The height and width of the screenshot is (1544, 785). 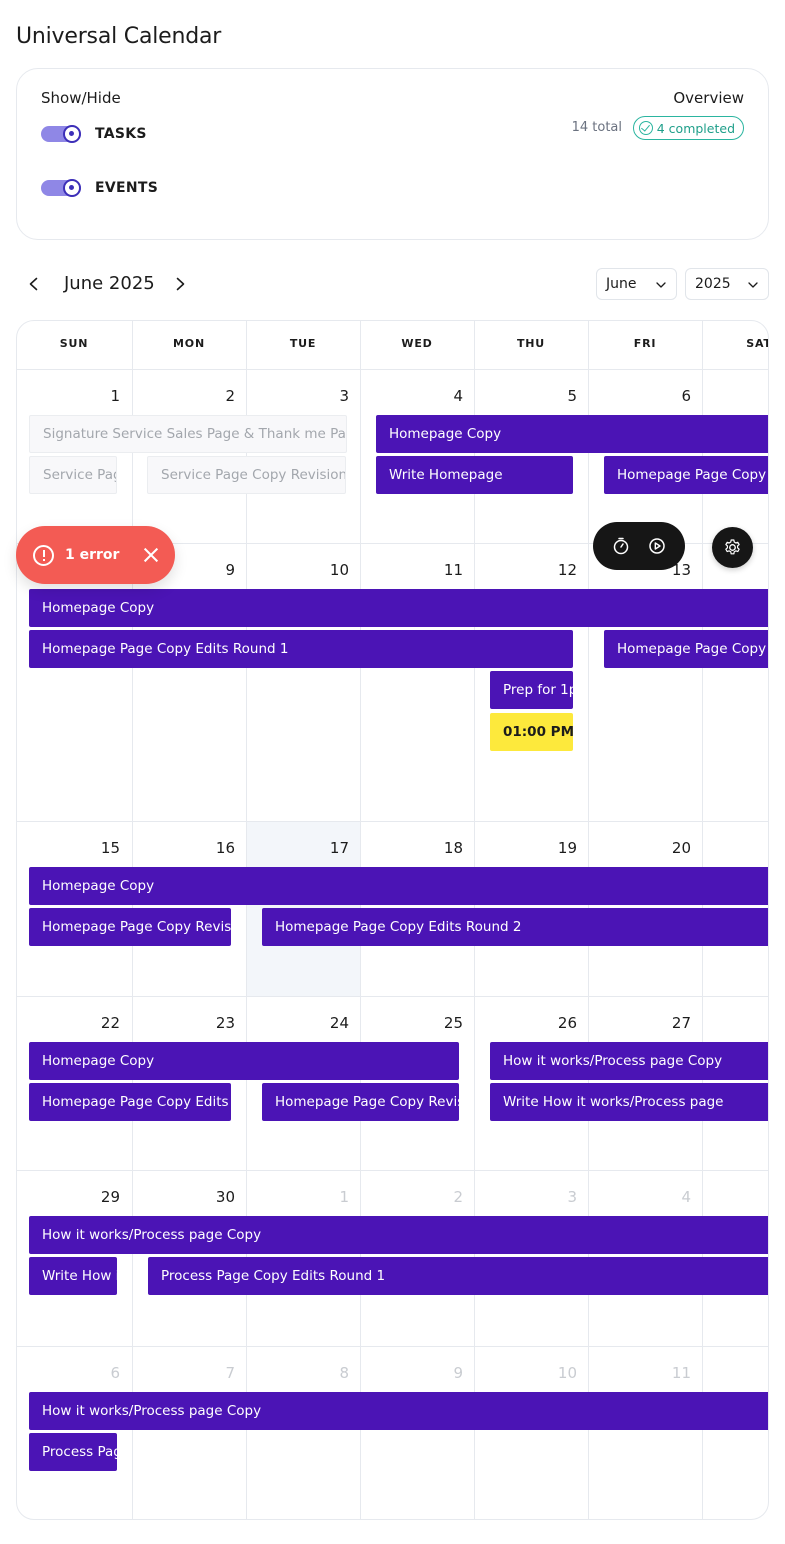 I want to click on day-number: 23, so click(x=189, y=1023).